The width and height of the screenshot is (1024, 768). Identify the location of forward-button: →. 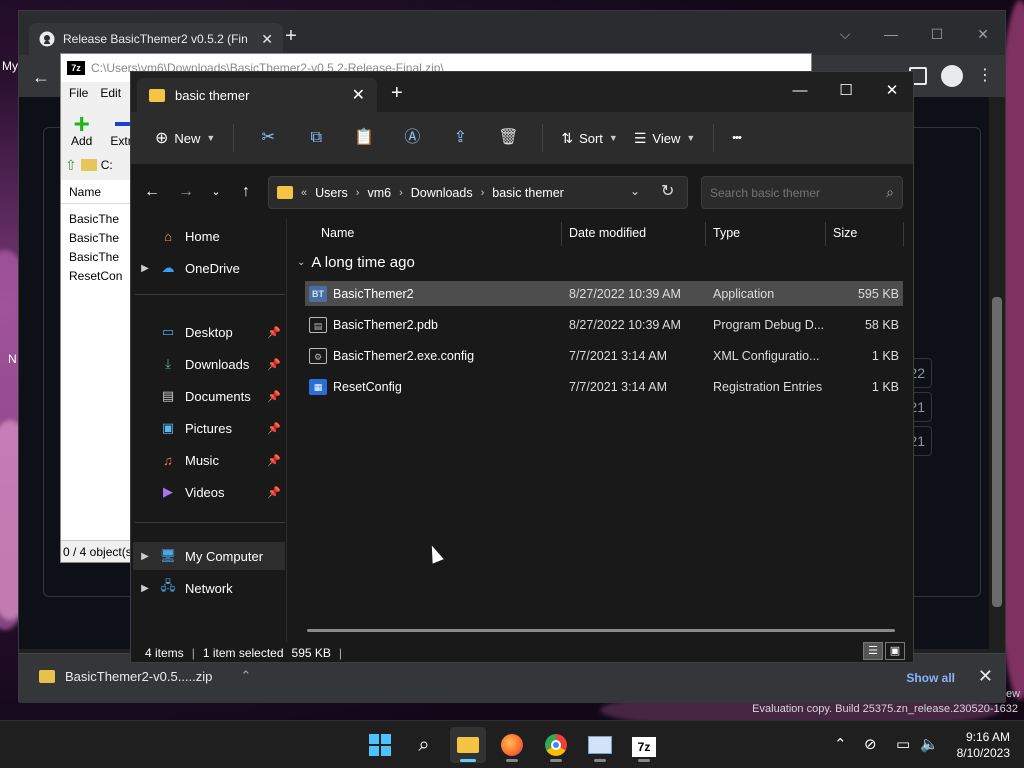
(186, 192).